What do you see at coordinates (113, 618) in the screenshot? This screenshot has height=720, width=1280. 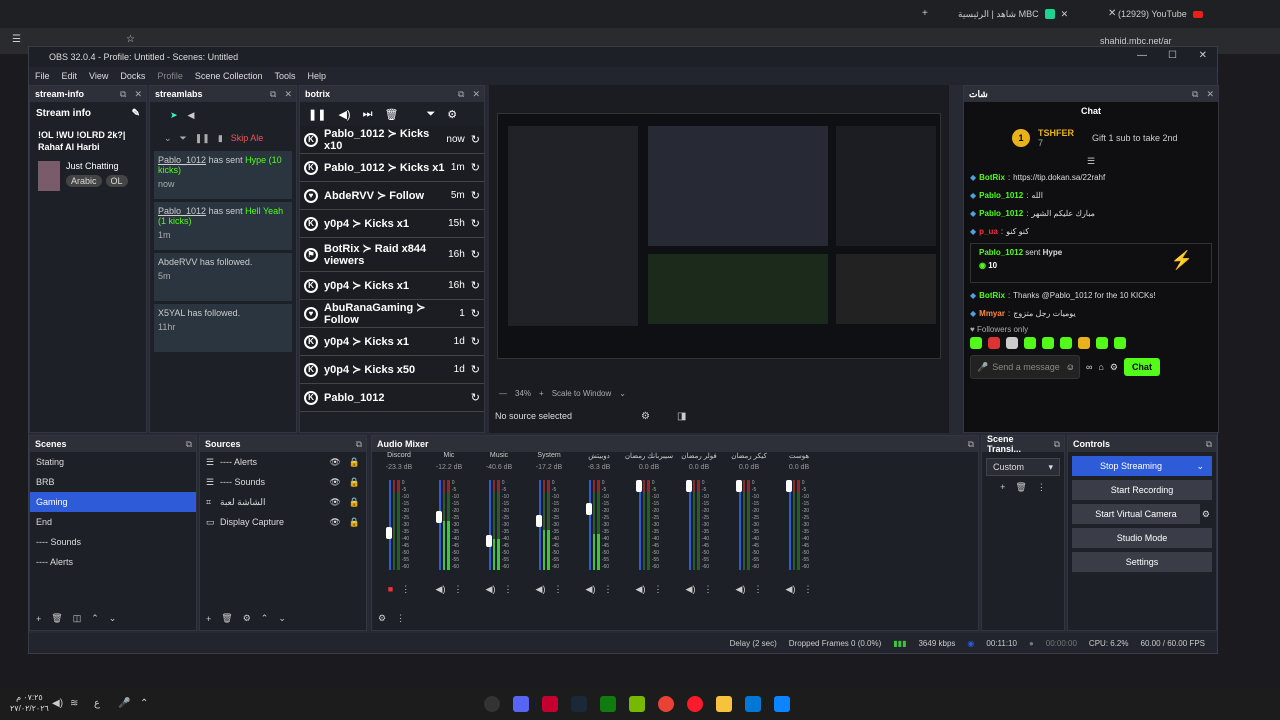 I see `arrow-down-icon: ⌄` at bounding box center [113, 618].